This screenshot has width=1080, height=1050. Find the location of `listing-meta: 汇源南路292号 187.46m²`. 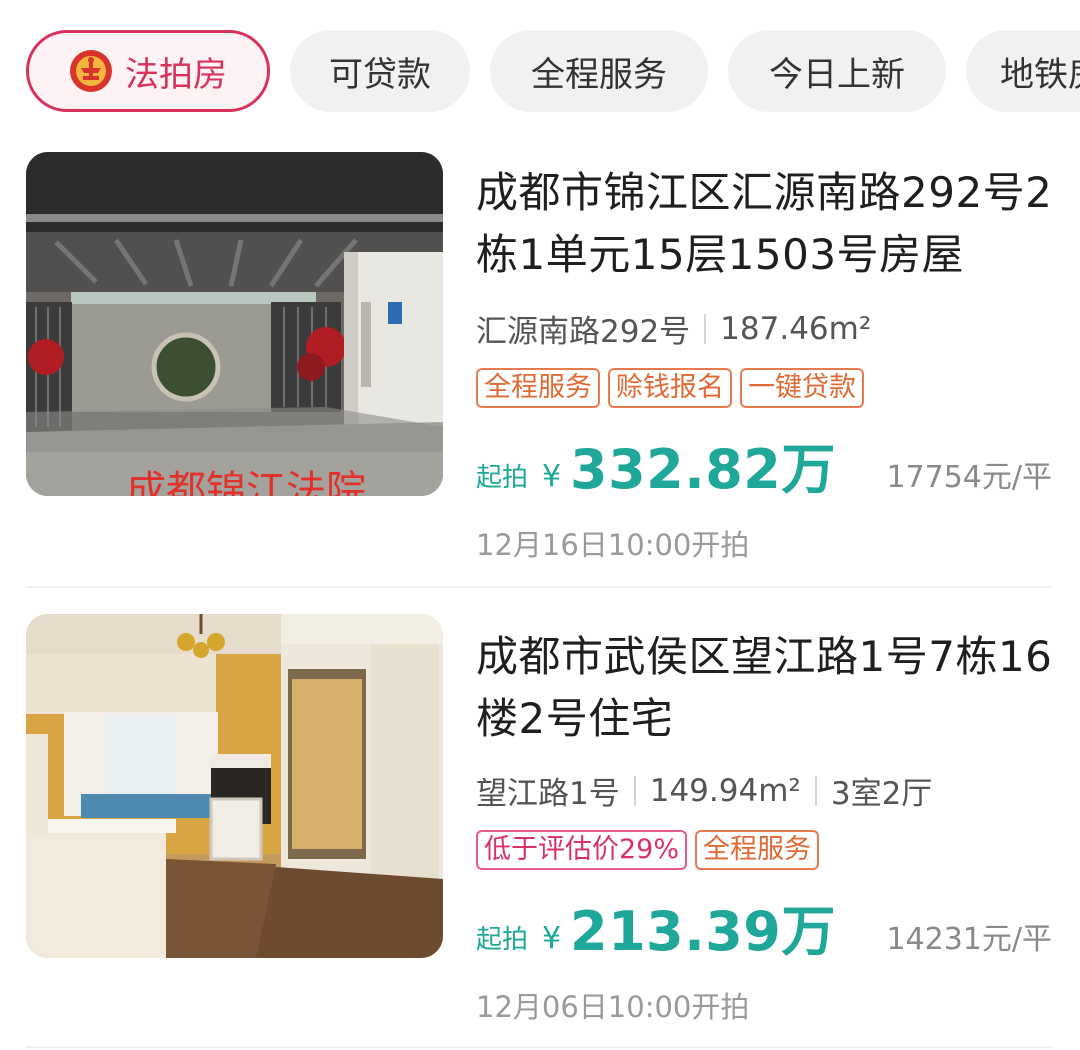

listing-meta: 汇源南路292号 187.46m² is located at coordinates (673, 328).